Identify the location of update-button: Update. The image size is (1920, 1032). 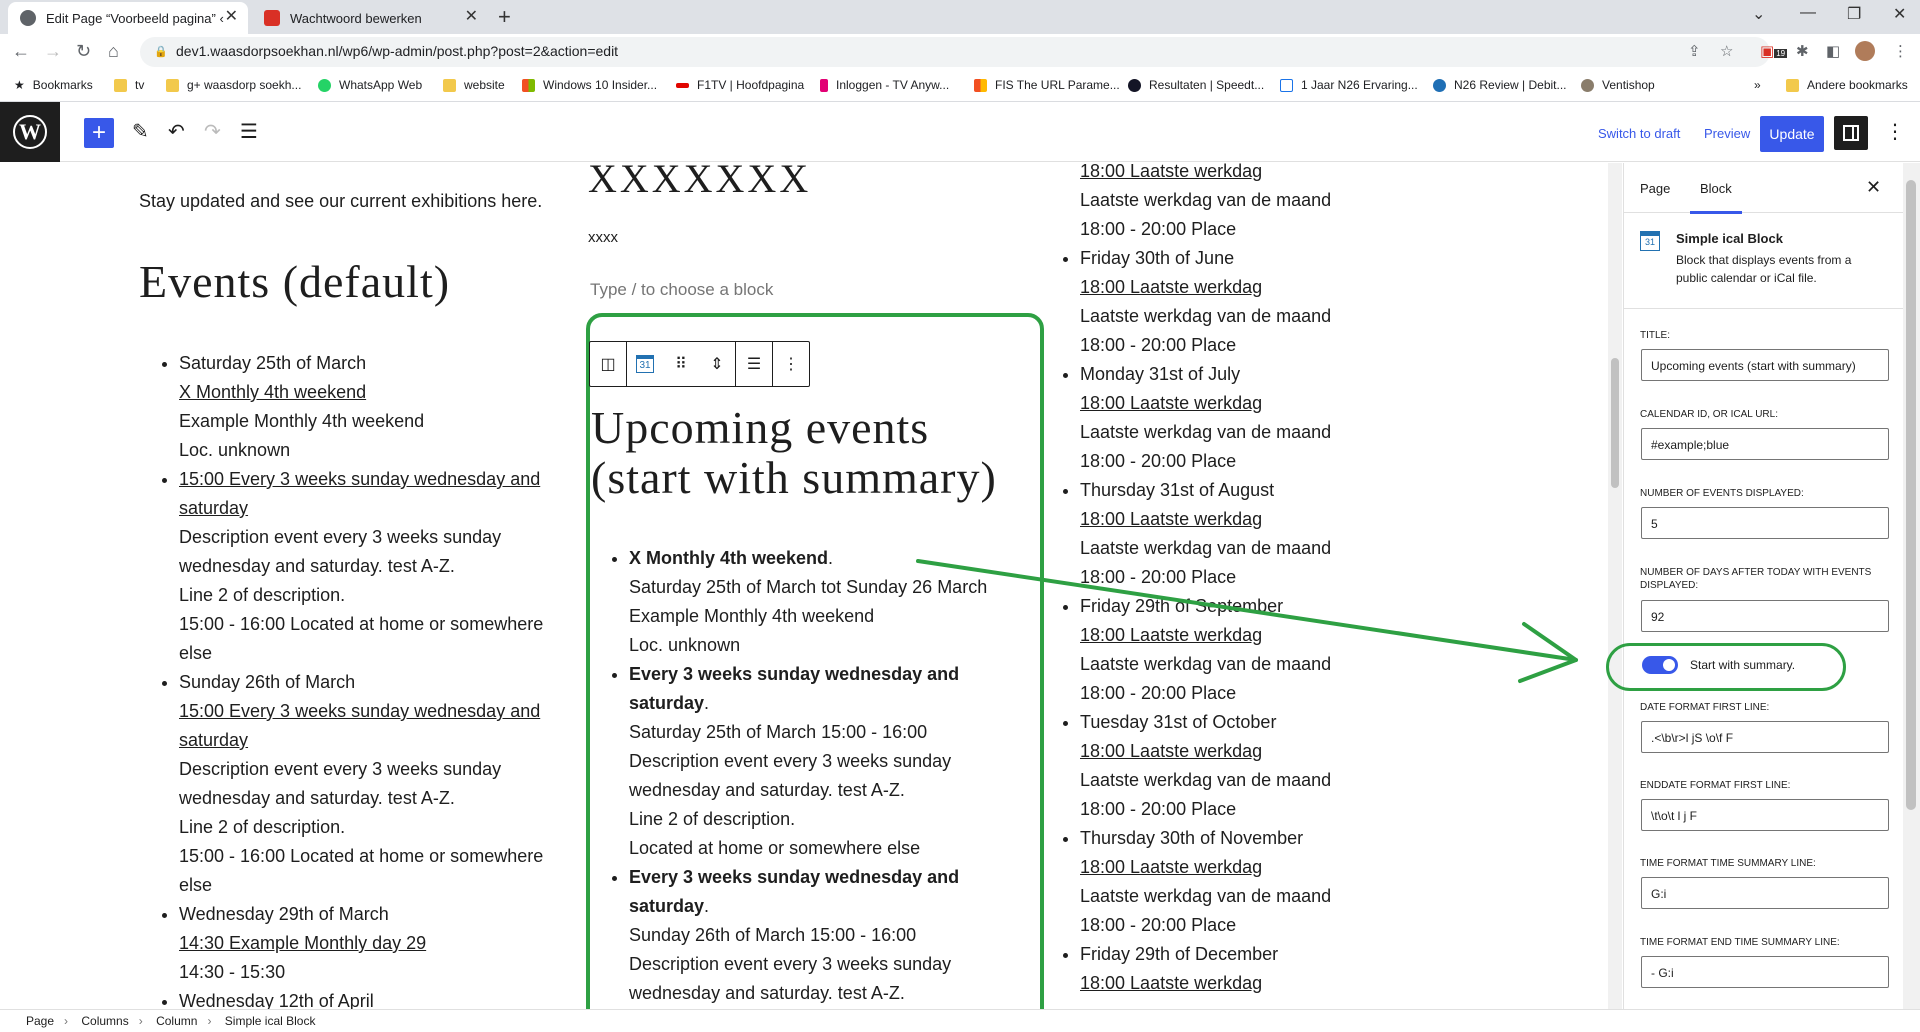
(1792, 134).